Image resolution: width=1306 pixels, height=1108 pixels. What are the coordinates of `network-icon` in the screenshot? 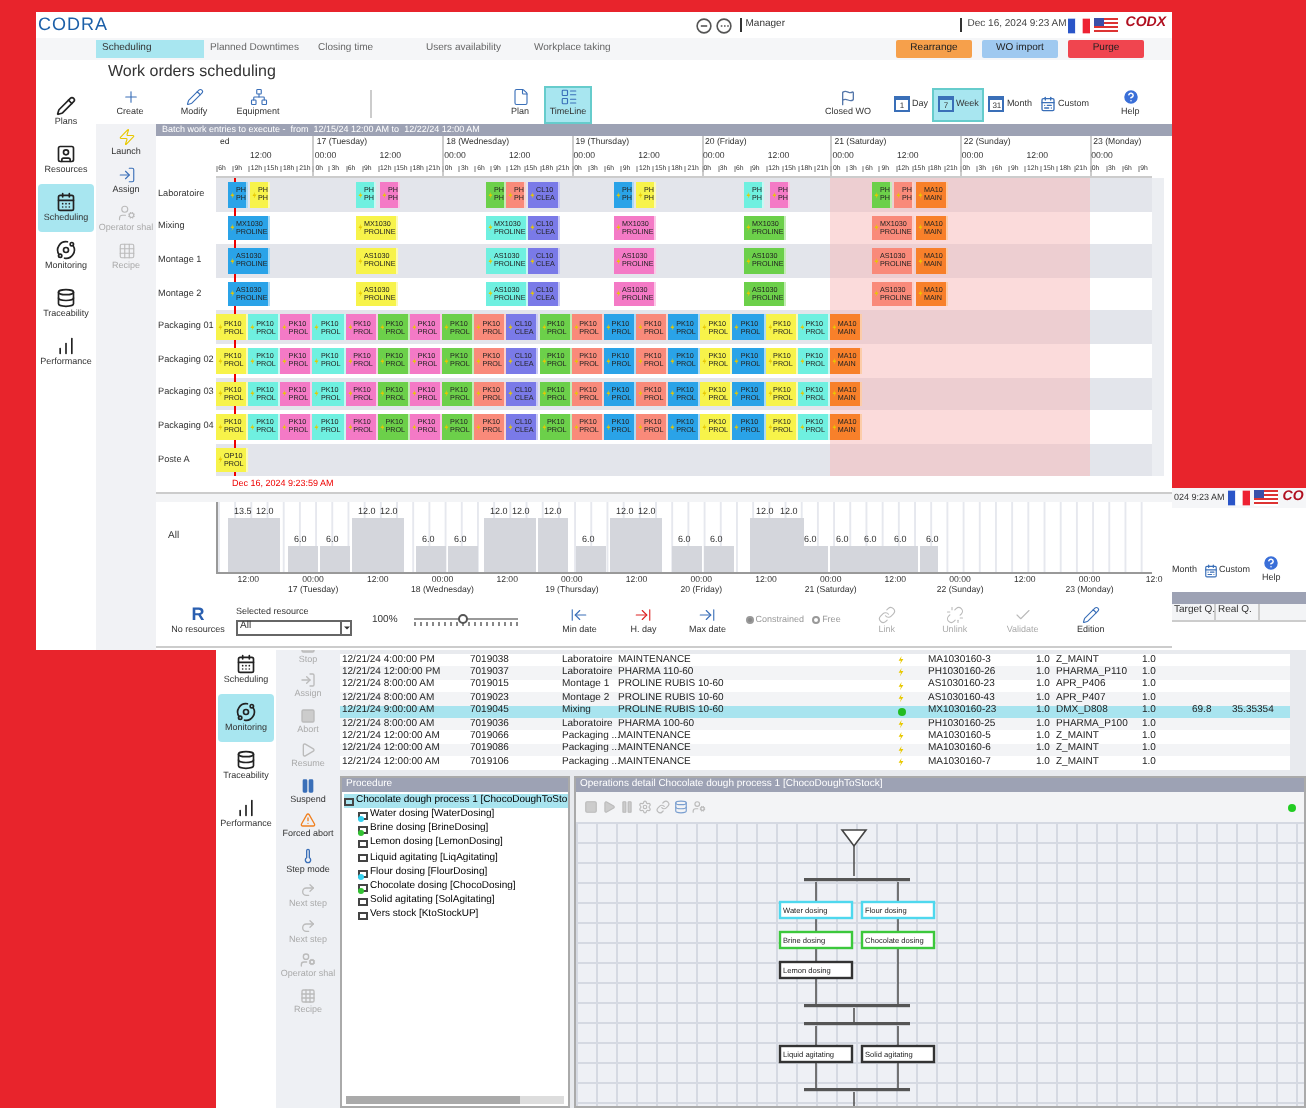 It's located at (258, 97).